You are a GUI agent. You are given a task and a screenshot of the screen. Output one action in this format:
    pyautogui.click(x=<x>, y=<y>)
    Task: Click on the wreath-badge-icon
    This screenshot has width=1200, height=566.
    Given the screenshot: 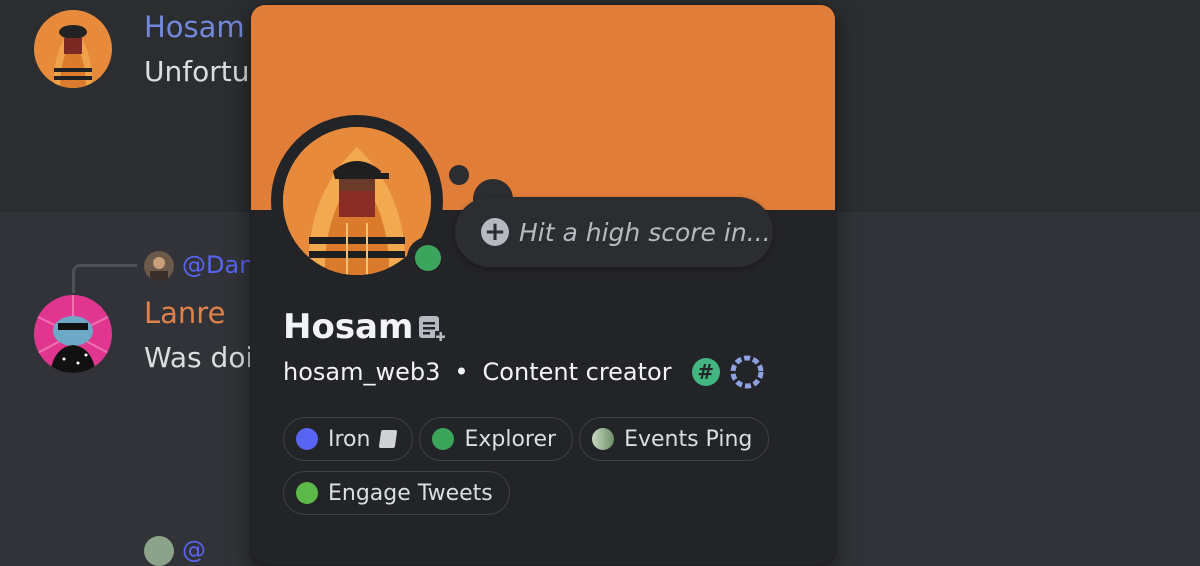 What is the action you would take?
    pyautogui.click(x=747, y=372)
    